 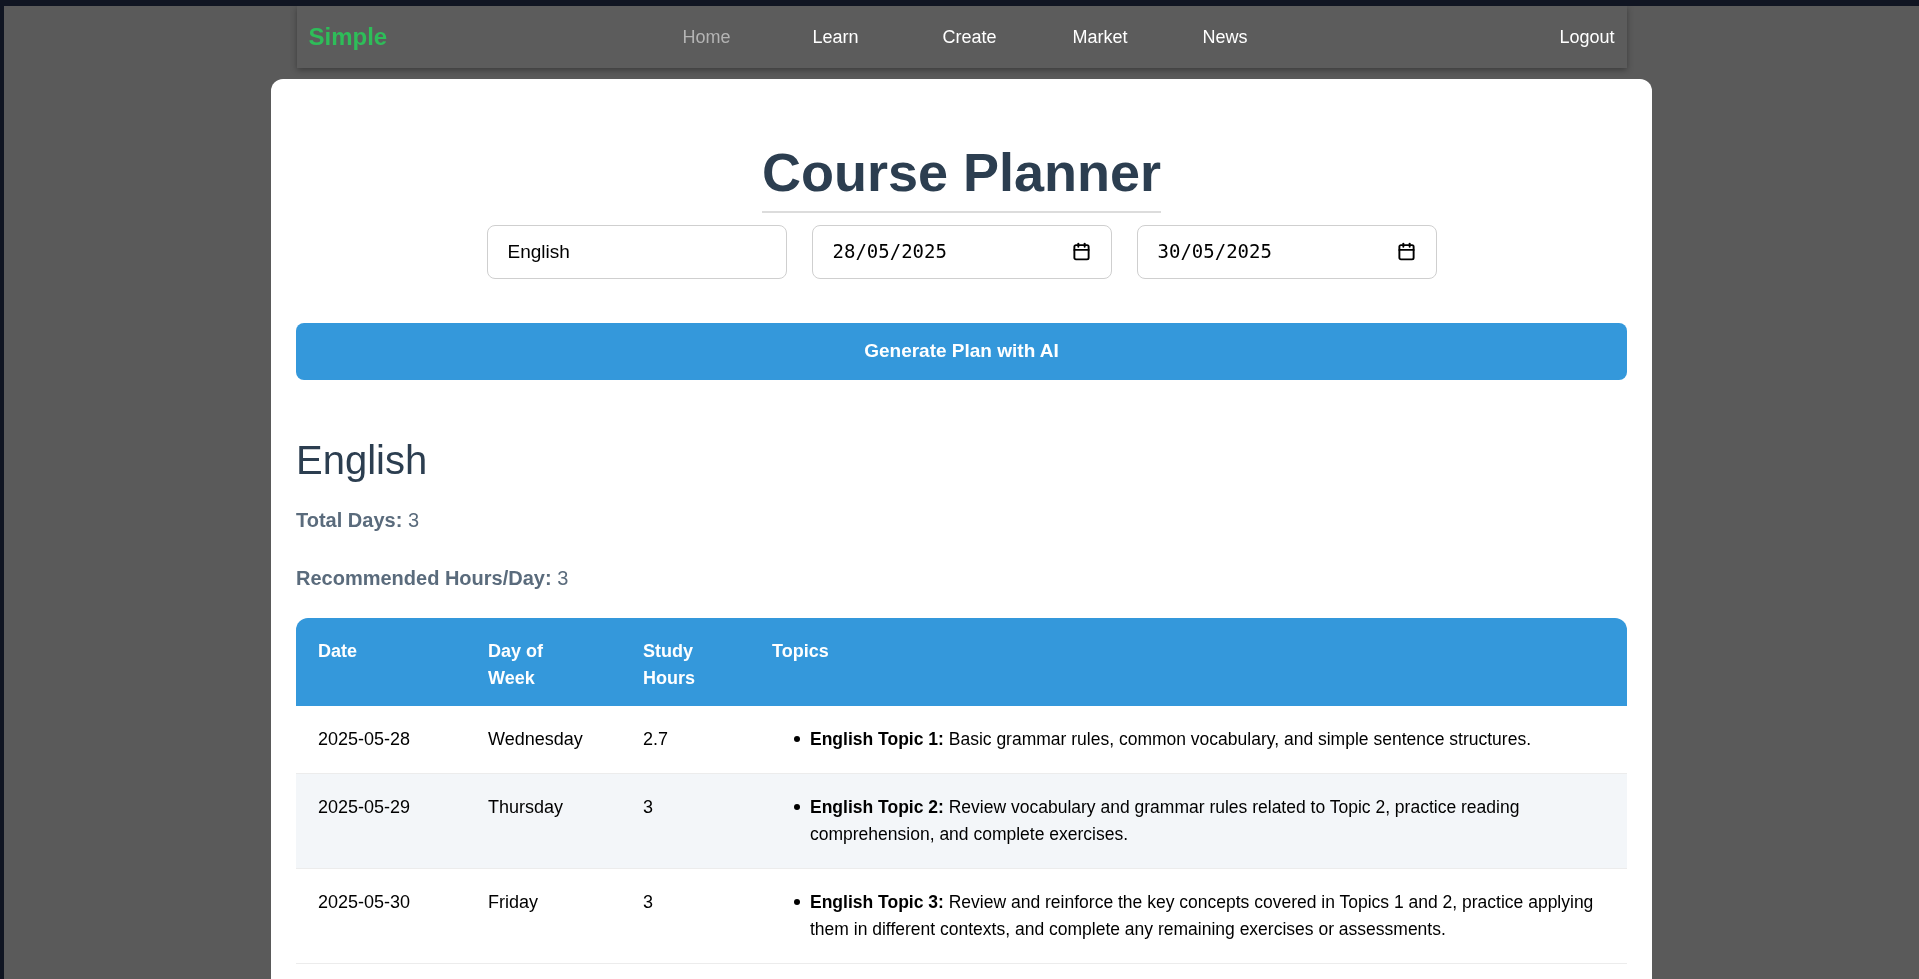 I want to click on date-value: 30/05/2025, so click(x=1214, y=252).